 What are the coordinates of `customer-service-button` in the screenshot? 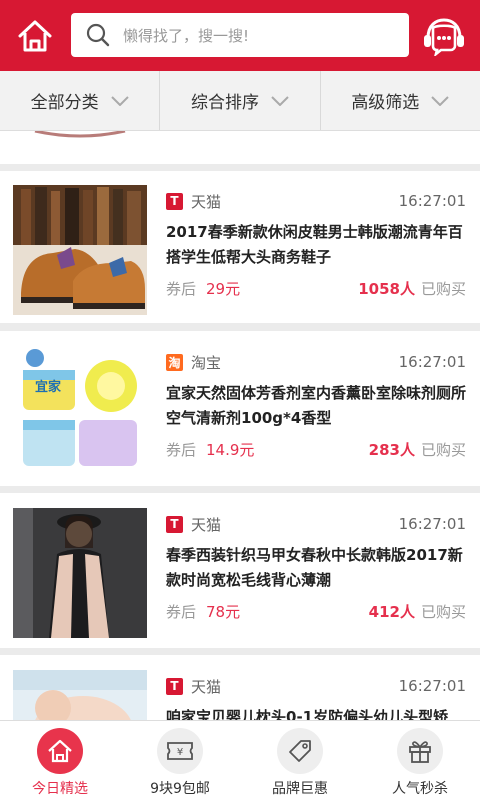 It's located at (444, 36).